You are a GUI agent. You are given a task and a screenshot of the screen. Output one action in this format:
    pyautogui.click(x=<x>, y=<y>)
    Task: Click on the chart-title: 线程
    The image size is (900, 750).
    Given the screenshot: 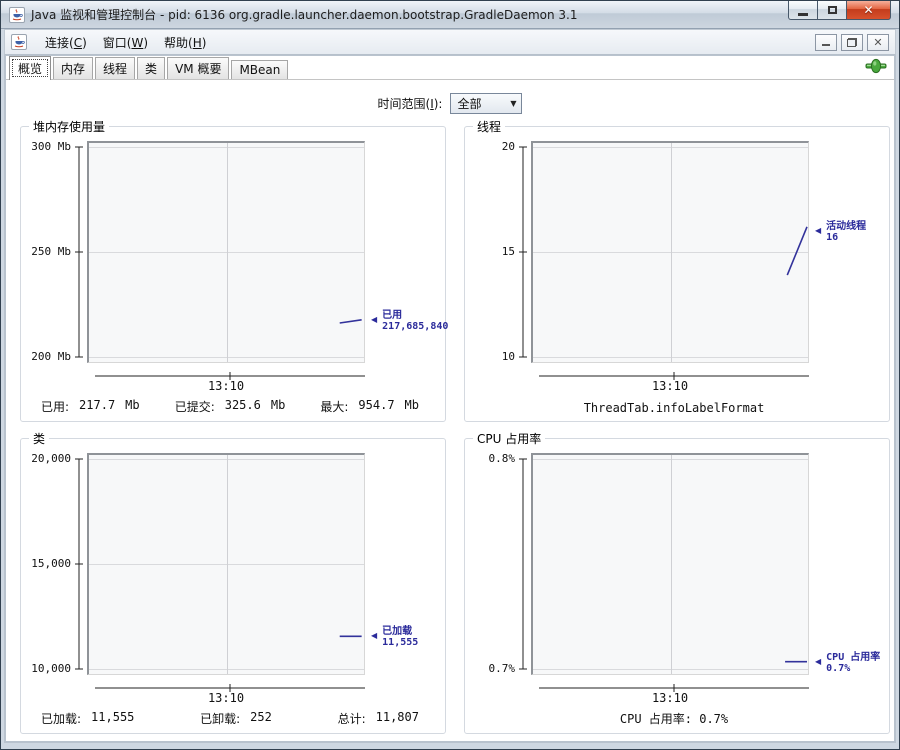 What is the action you would take?
    pyautogui.click(x=489, y=126)
    